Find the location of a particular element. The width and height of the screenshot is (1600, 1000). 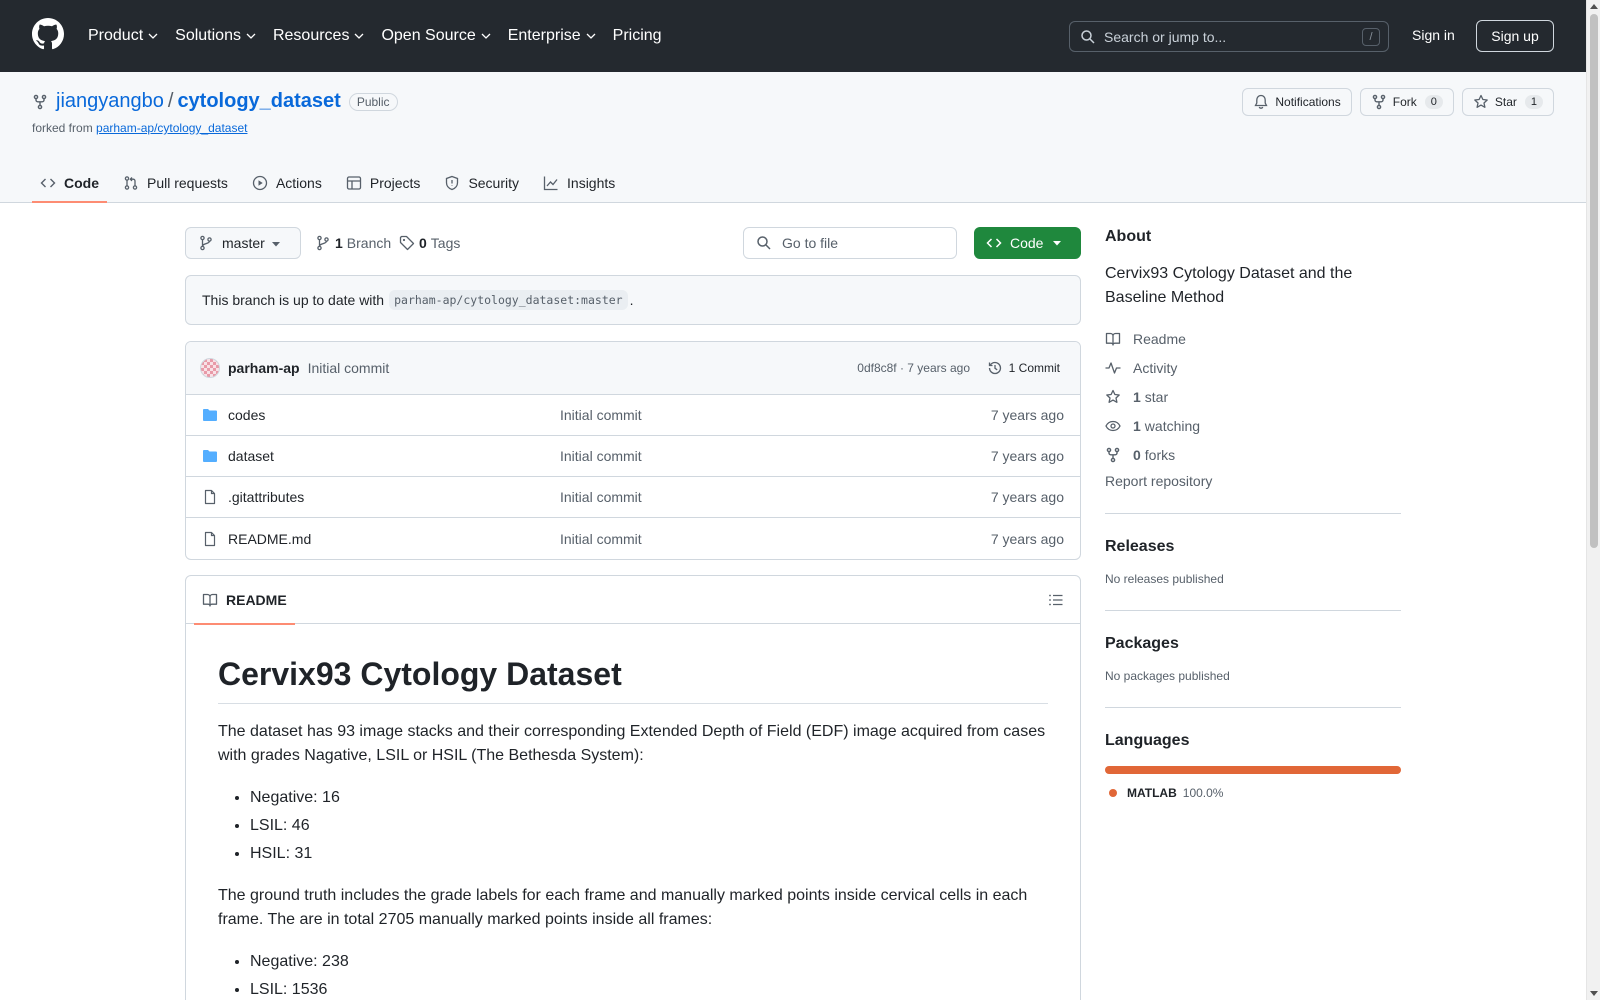

nav-enterprise: Enterprise is located at coordinates (552, 36).